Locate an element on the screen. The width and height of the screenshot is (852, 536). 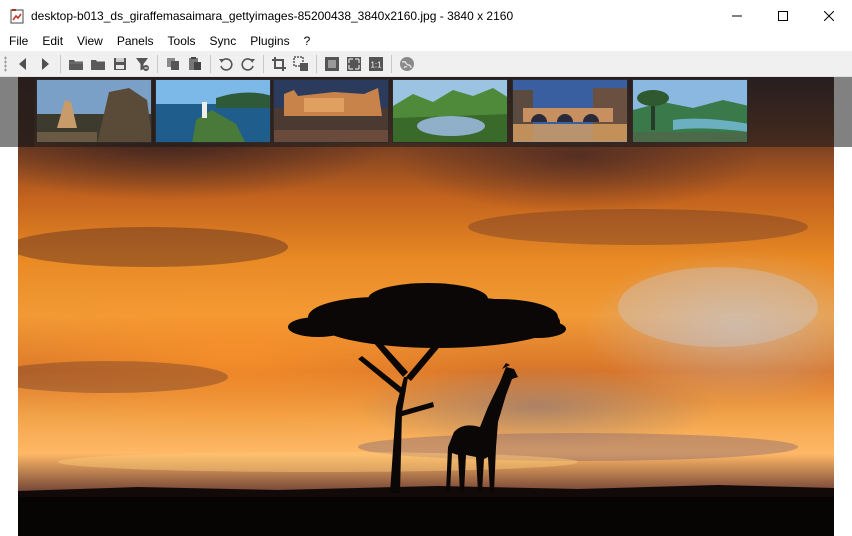
minimize-icon is located at coordinates (737, 15).